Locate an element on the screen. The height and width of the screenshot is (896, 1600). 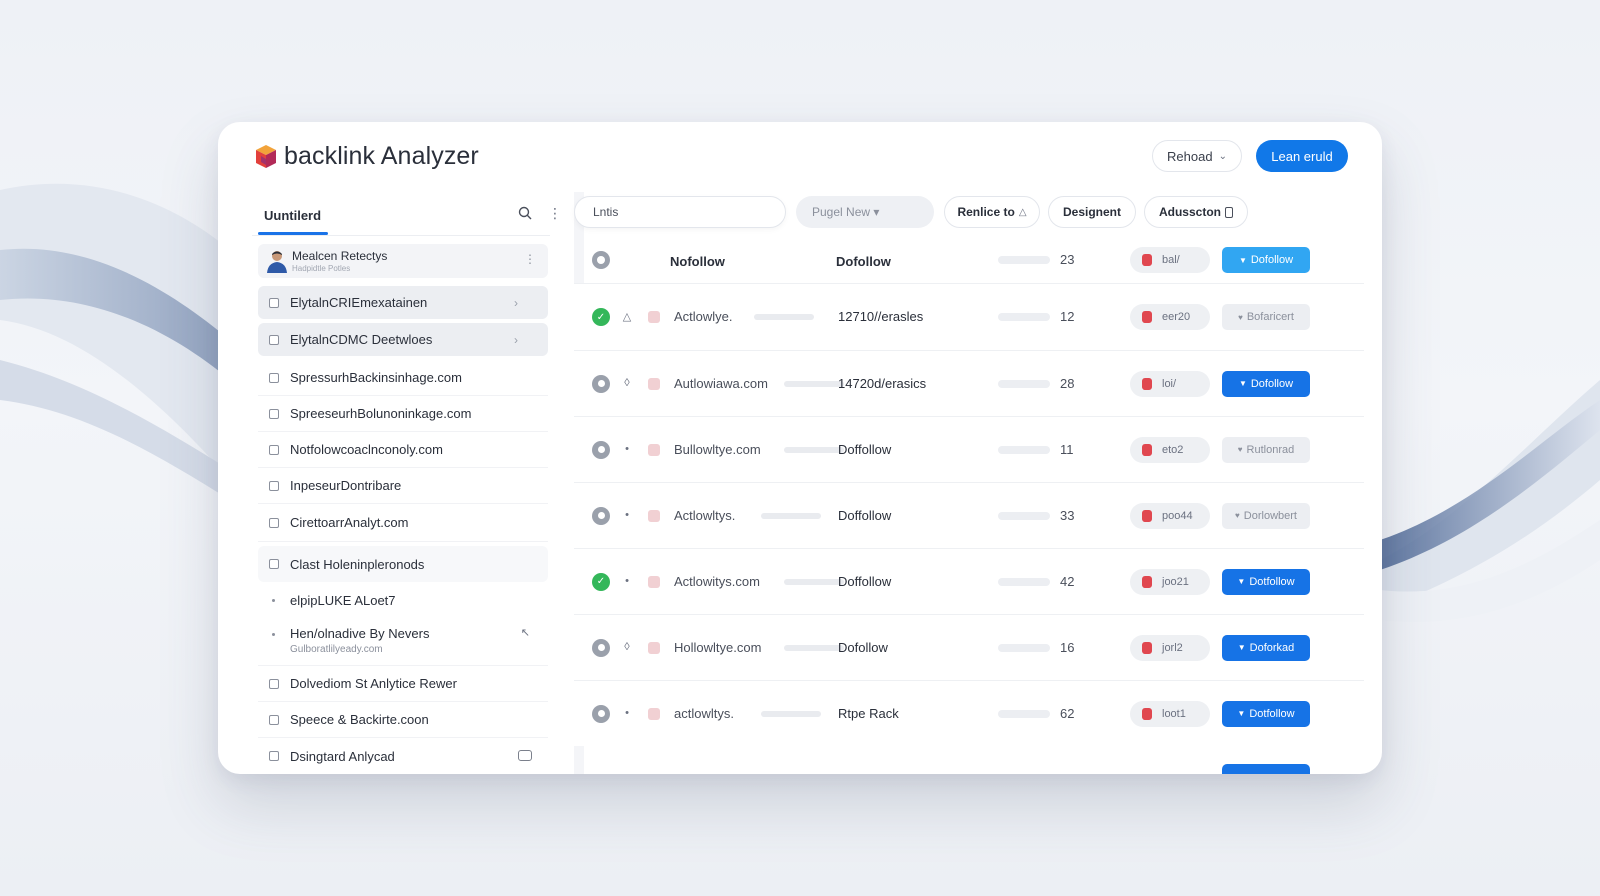
sidebar-item: SpreeseurhBolunoninkage.com is located at coordinates (403, 414).